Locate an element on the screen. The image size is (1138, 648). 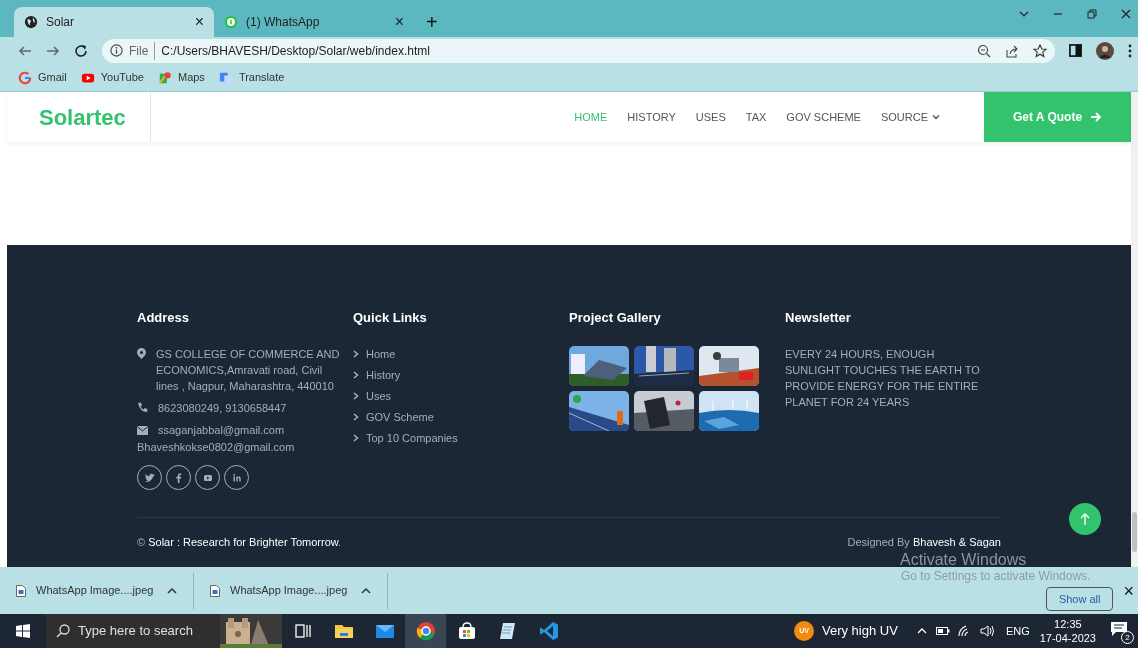
restore-icon is located at coordinates (1092, 14).